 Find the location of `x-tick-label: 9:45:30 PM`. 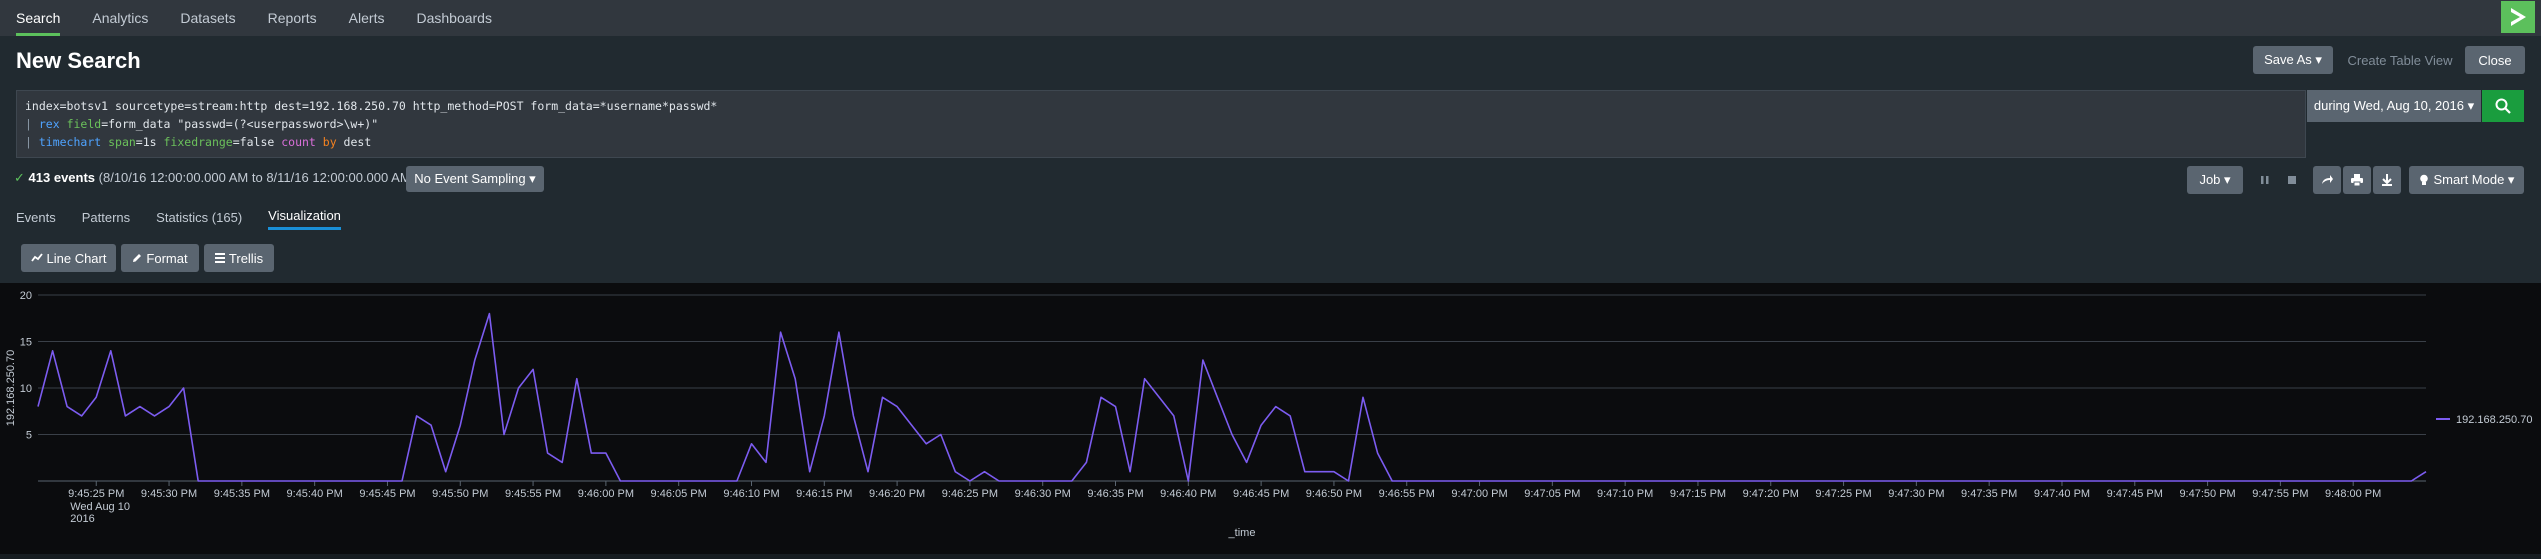

x-tick-label: 9:45:30 PM is located at coordinates (169, 494).